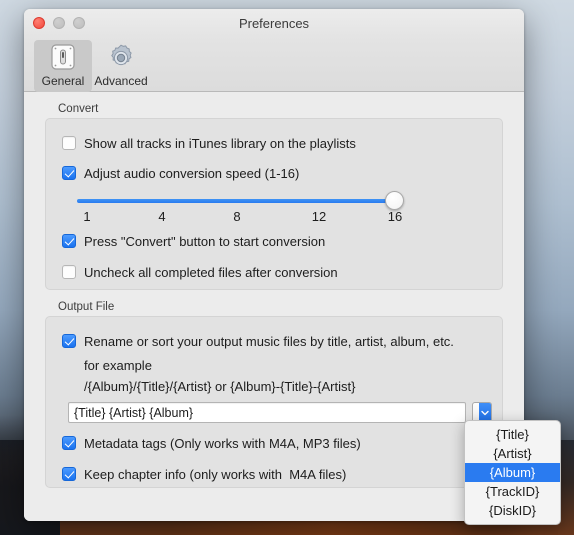 The width and height of the screenshot is (574, 535). I want to click on slider-tick-labels: 1 4 8 12 16, so click(242, 218).